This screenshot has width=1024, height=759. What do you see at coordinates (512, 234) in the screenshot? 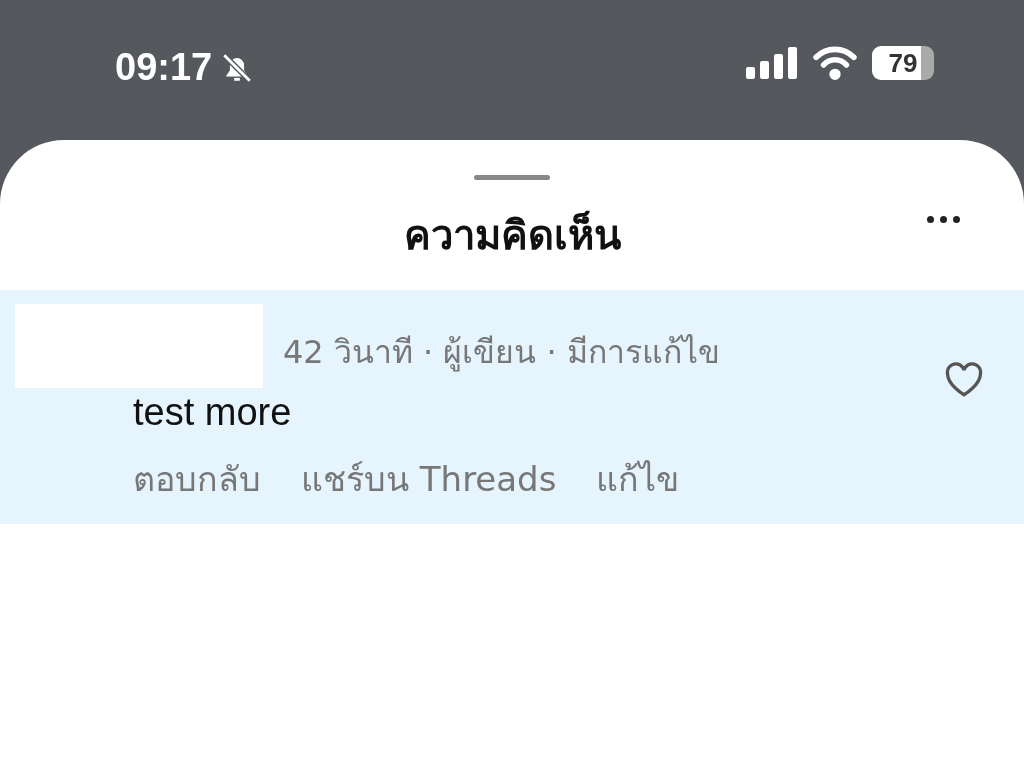
I see `sheet-title: ความคิดเห็น` at bounding box center [512, 234].